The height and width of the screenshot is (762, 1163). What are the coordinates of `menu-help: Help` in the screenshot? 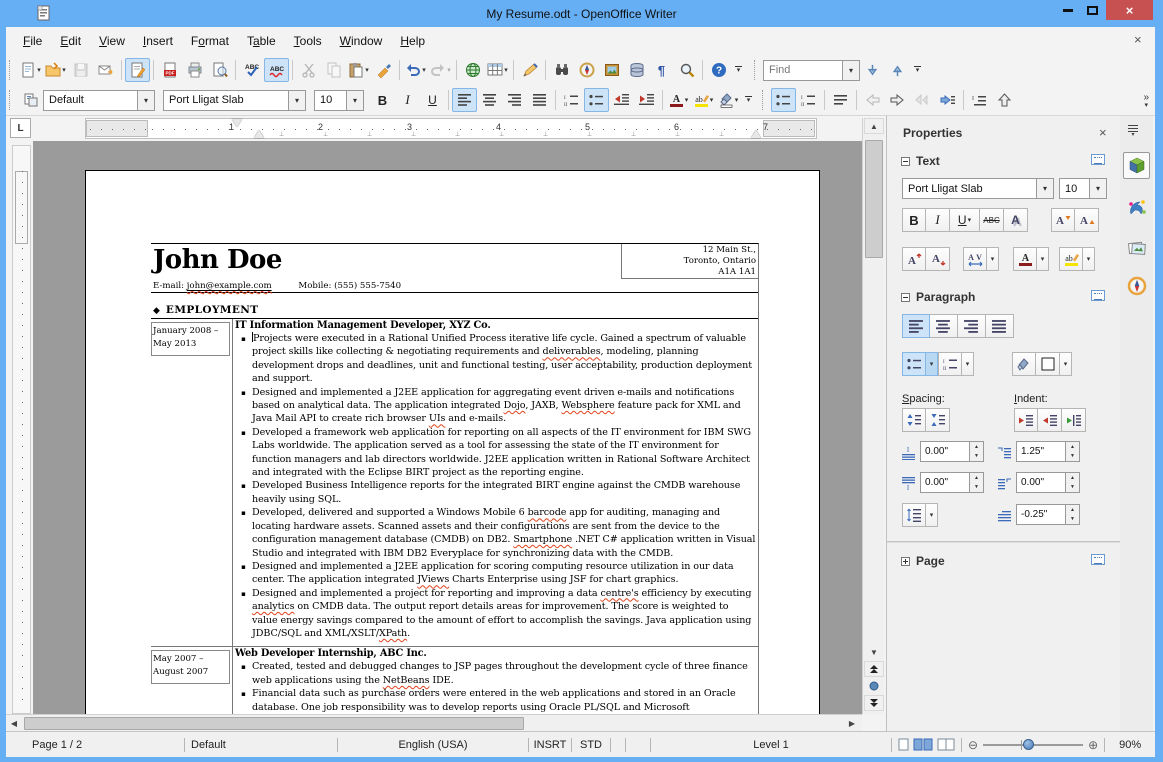 It's located at (412, 41).